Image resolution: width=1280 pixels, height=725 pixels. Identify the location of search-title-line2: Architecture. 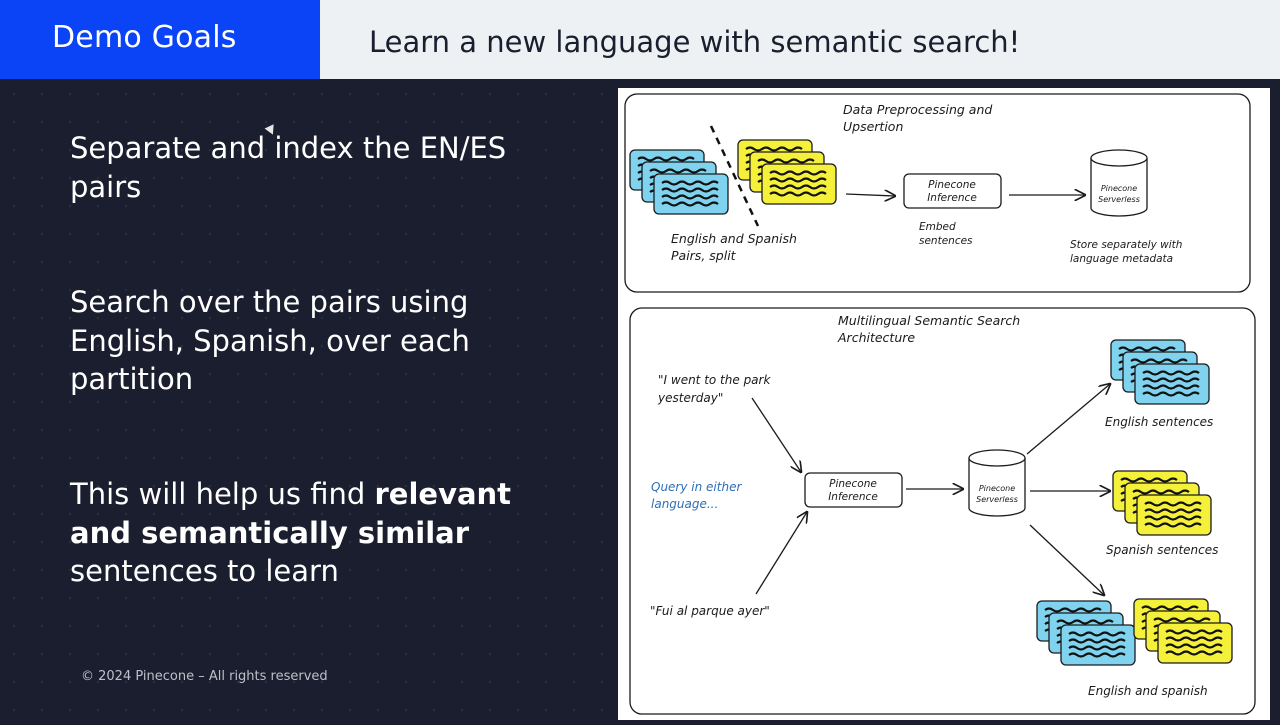
(876, 337).